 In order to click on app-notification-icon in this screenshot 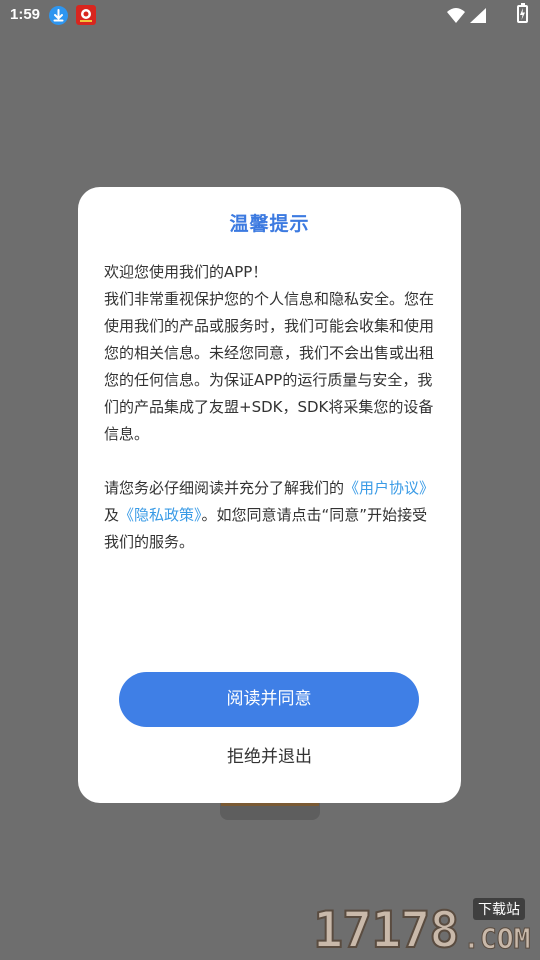, I will do `click(86, 15)`.